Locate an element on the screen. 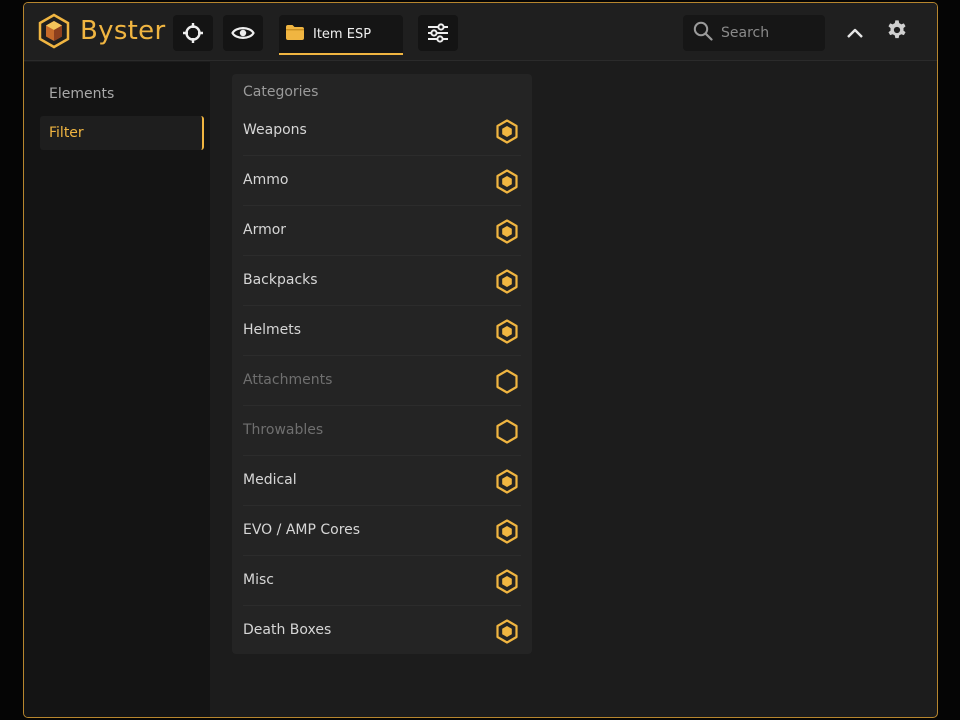  category-row: Misc is located at coordinates (382, 581).